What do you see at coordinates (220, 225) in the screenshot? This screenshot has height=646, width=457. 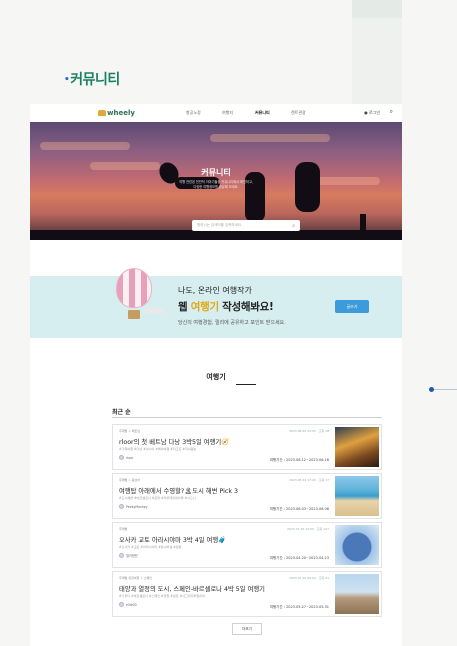 I see `search-placeholder: 원하시는 검색어를 입력하세요.` at bounding box center [220, 225].